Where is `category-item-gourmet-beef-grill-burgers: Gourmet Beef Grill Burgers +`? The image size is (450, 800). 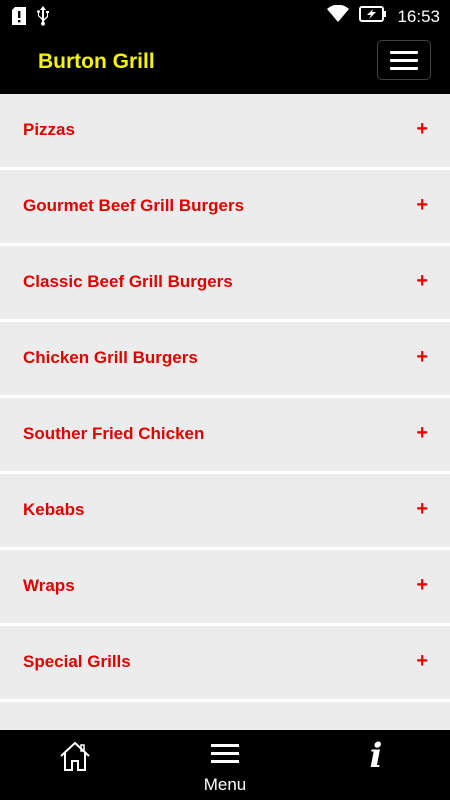 category-item-gourmet-beef-grill-burgers: Gourmet Beef Grill Burgers + is located at coordinates (225, 208).